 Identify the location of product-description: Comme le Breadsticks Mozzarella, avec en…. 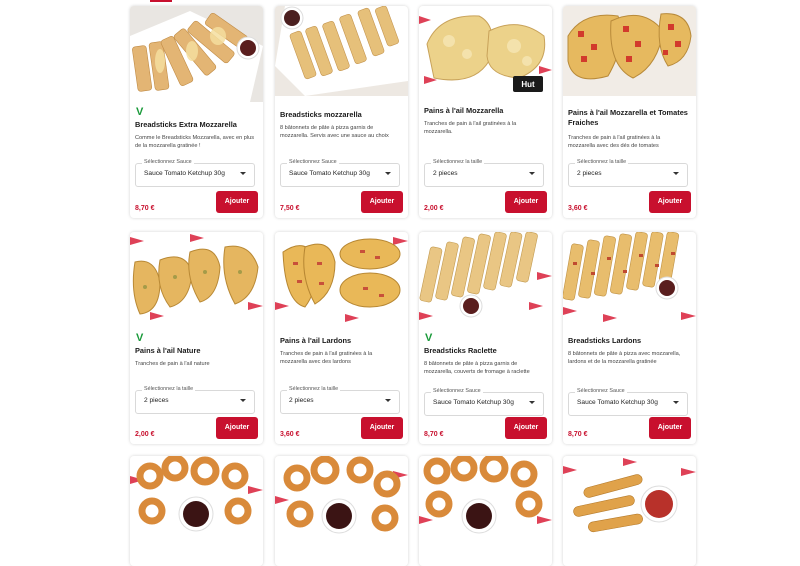
(195, 142).